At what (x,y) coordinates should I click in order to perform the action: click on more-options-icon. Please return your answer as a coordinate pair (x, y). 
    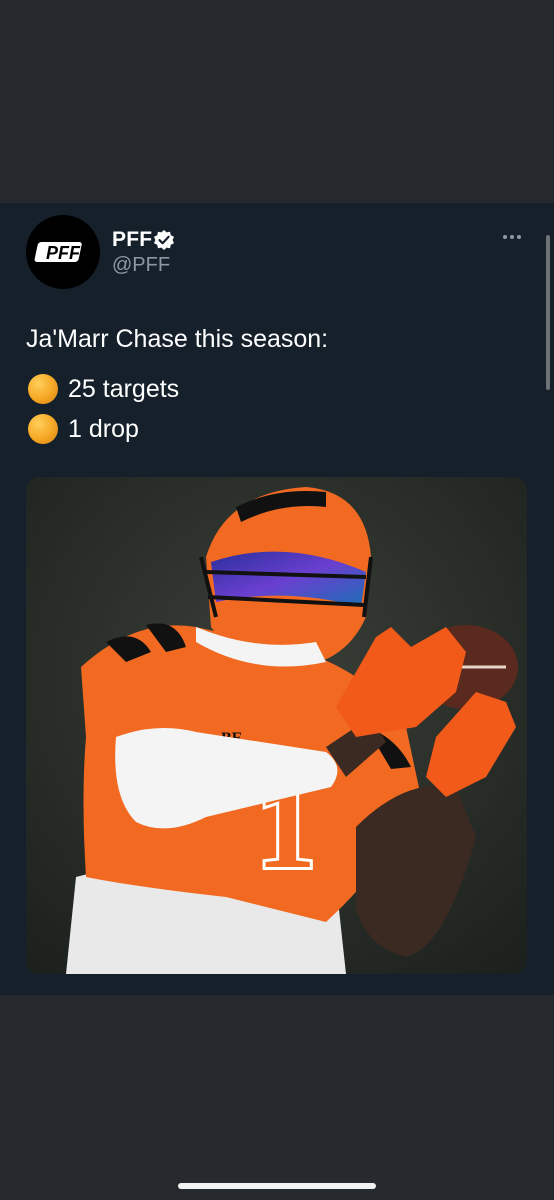
    Looking at the image, I should click on (515, 237).